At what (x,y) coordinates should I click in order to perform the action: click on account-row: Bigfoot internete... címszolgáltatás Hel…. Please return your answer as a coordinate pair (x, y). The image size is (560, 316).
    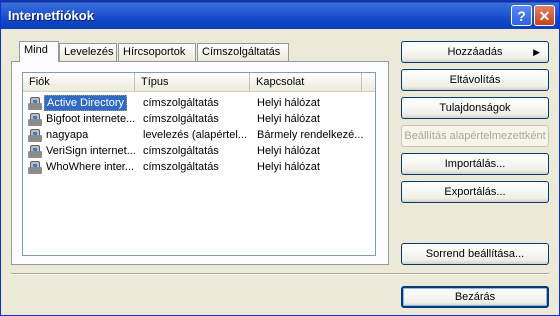
    Looking at the image, I should click on (199, 119).